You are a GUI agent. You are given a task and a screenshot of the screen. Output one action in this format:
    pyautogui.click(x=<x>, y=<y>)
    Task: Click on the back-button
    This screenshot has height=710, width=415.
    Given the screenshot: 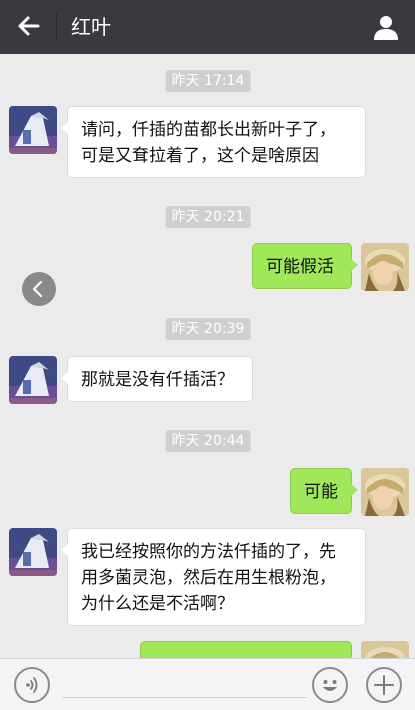 What is the action you would take?
    pyautogui.click(x=29, y=26)
    